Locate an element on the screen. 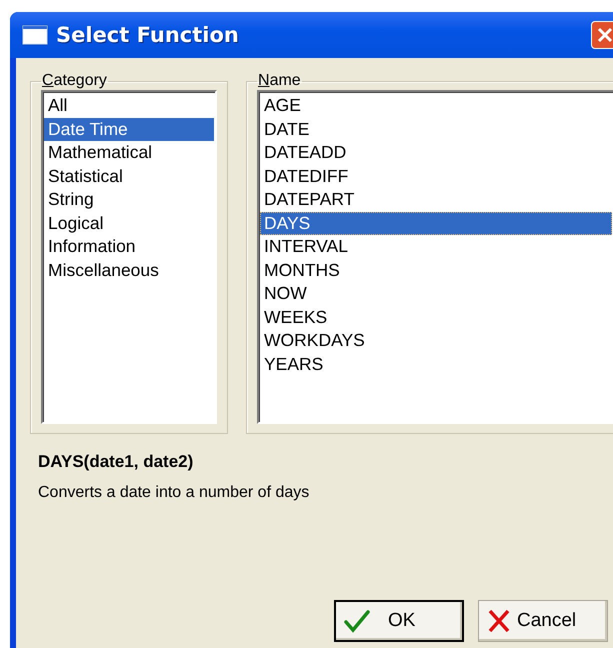 The image size is (613, 648). group-label: Name is located at coordinates (279, 81).